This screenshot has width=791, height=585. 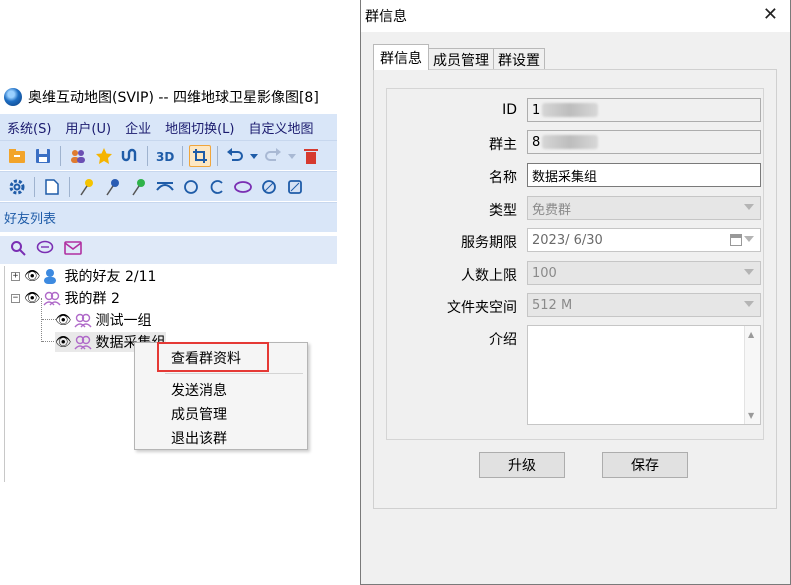 I want to click on chat-bubble-icon, so click(x=45, y=250).